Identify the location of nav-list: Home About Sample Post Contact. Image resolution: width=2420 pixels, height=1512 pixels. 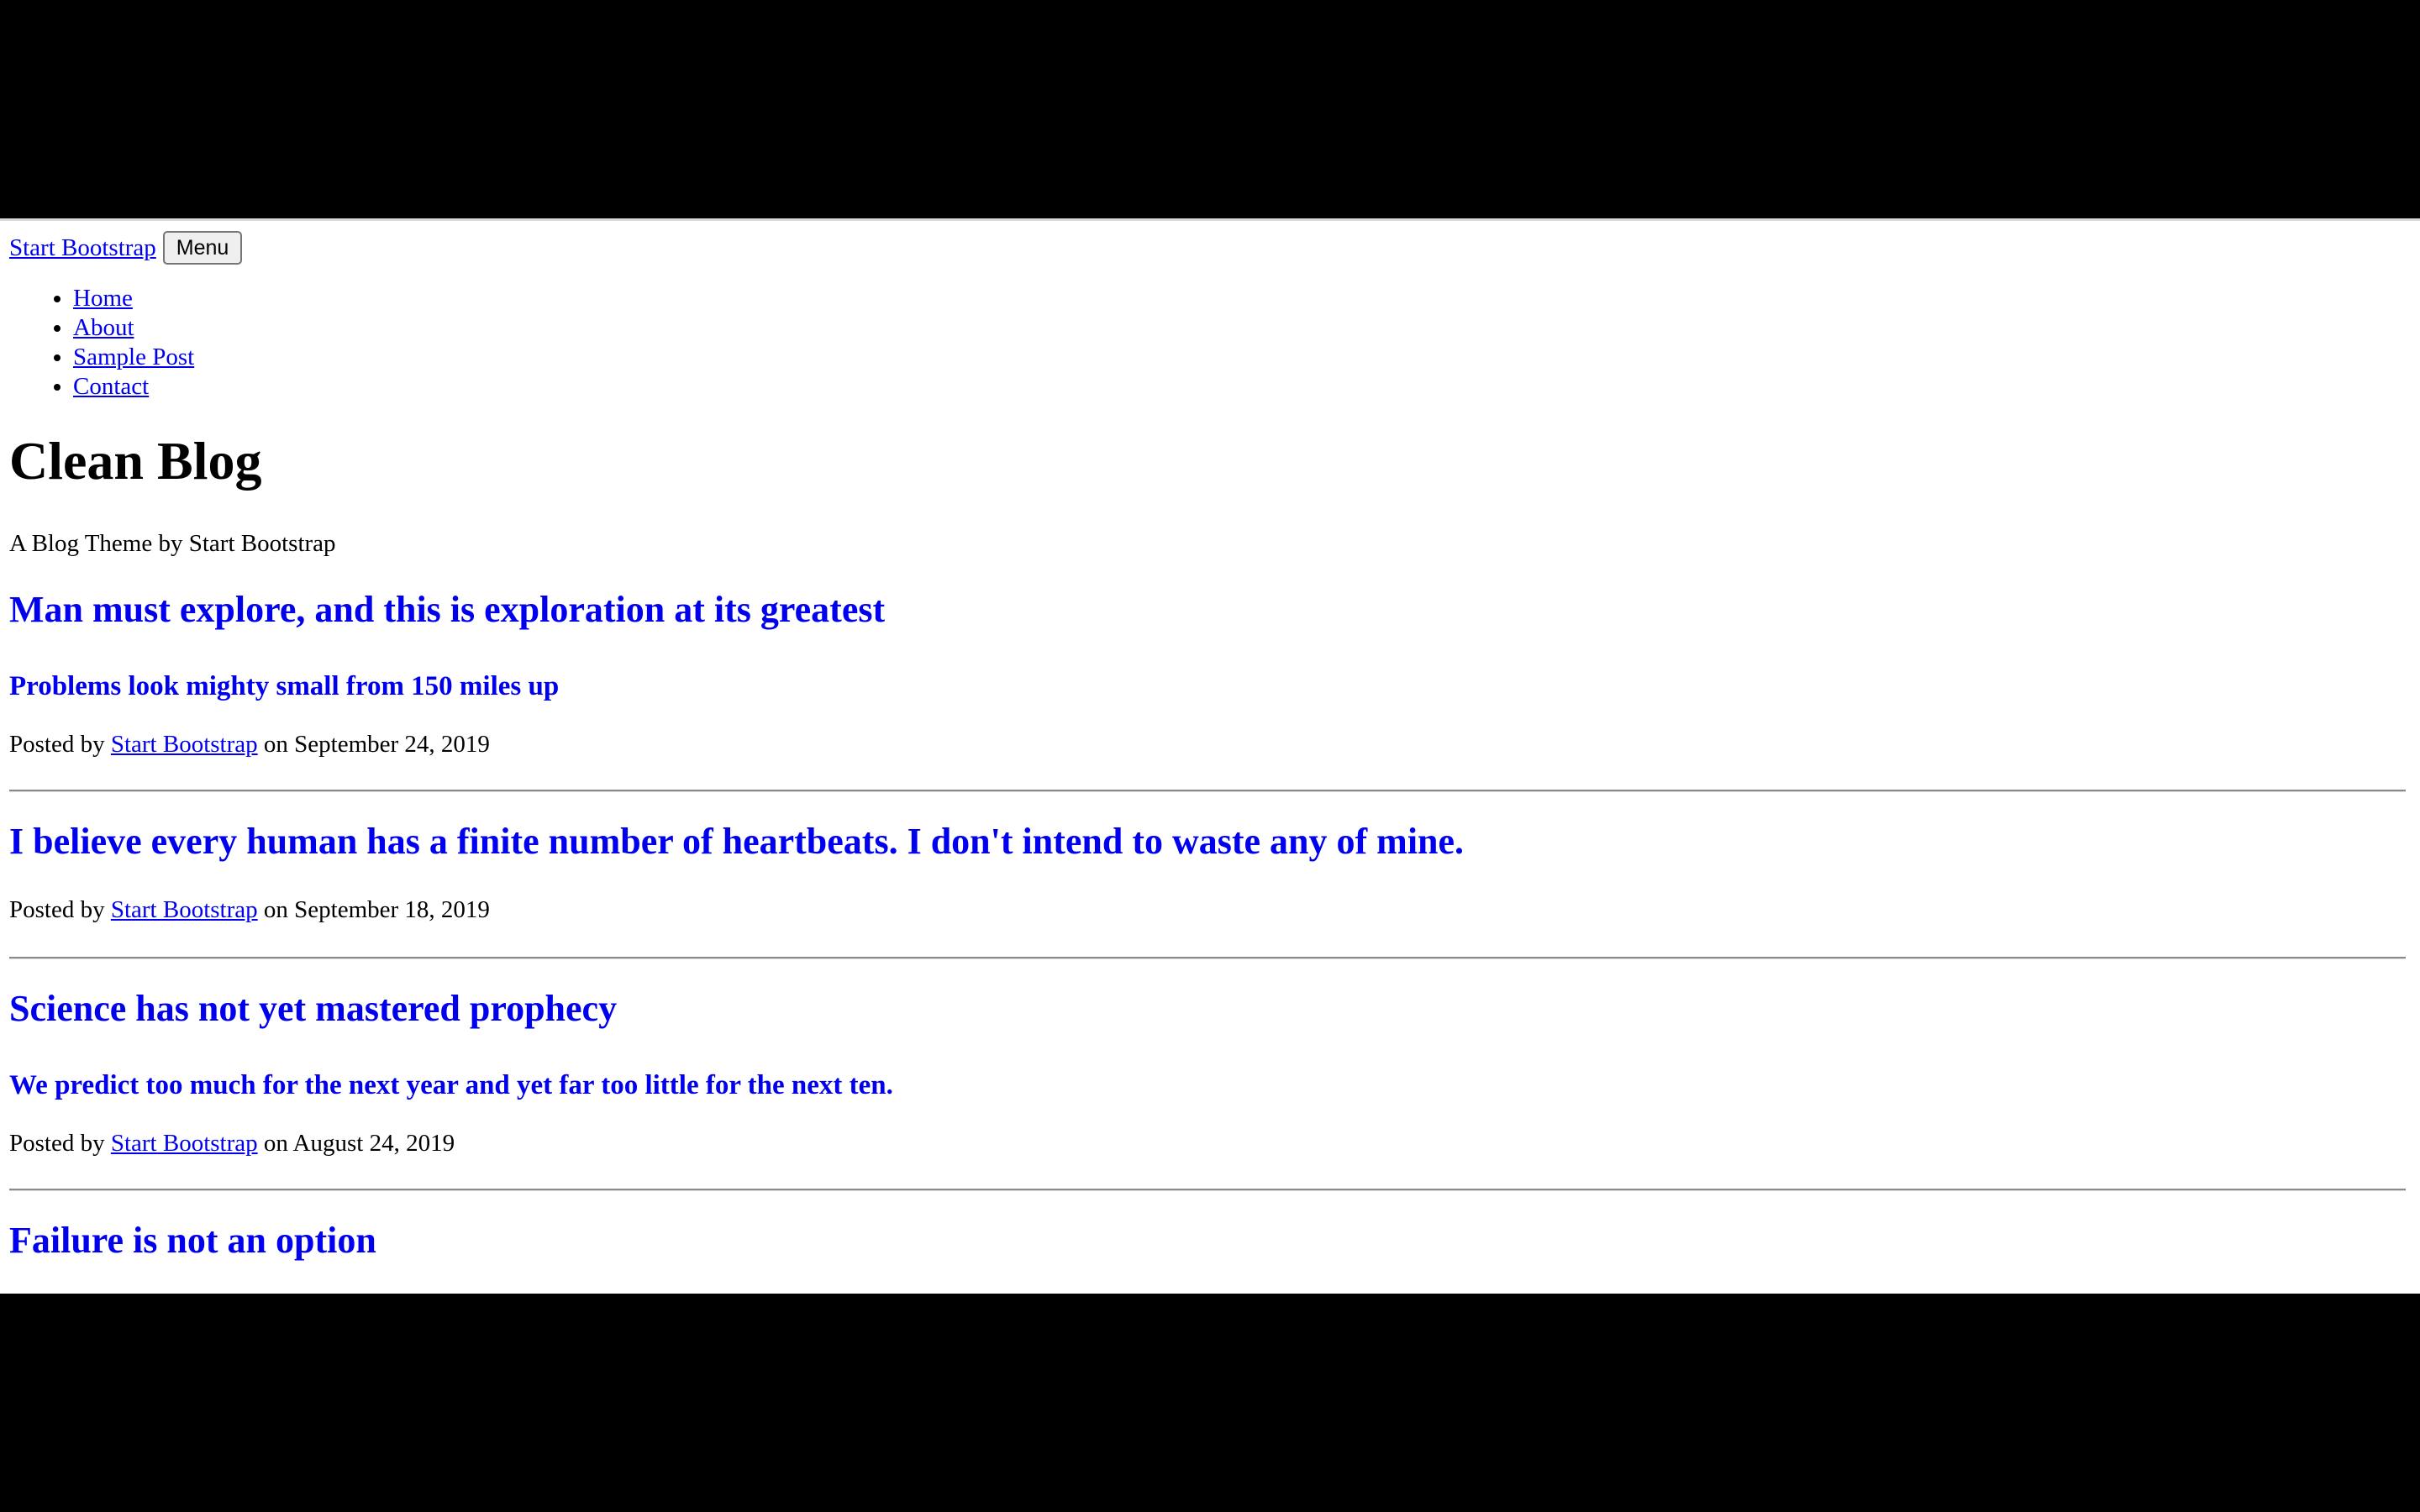
(101, 343).